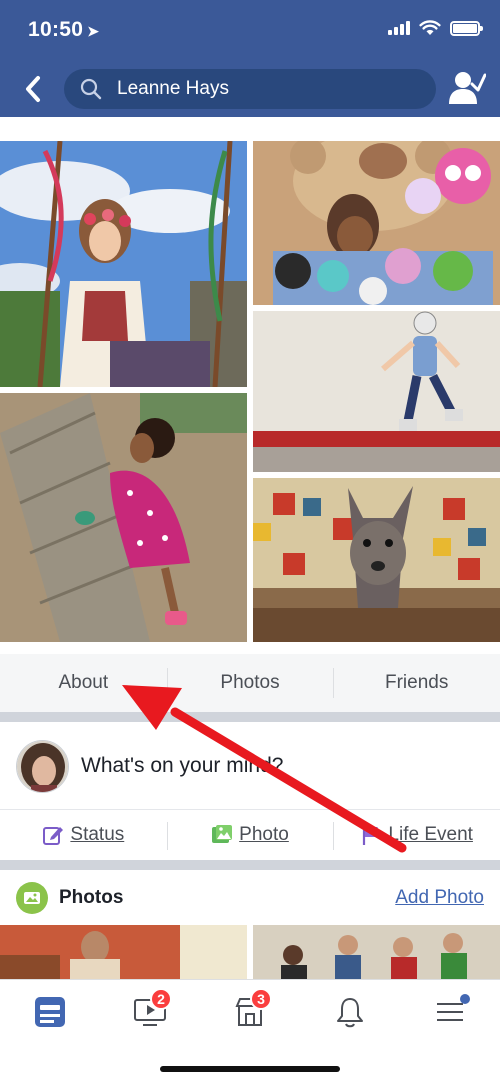 This screenshot has height=1083, width=500. Describe the element at coordinates (439, 898) in the screenshot. I see `add-photo-link: Add Photo` at that location.